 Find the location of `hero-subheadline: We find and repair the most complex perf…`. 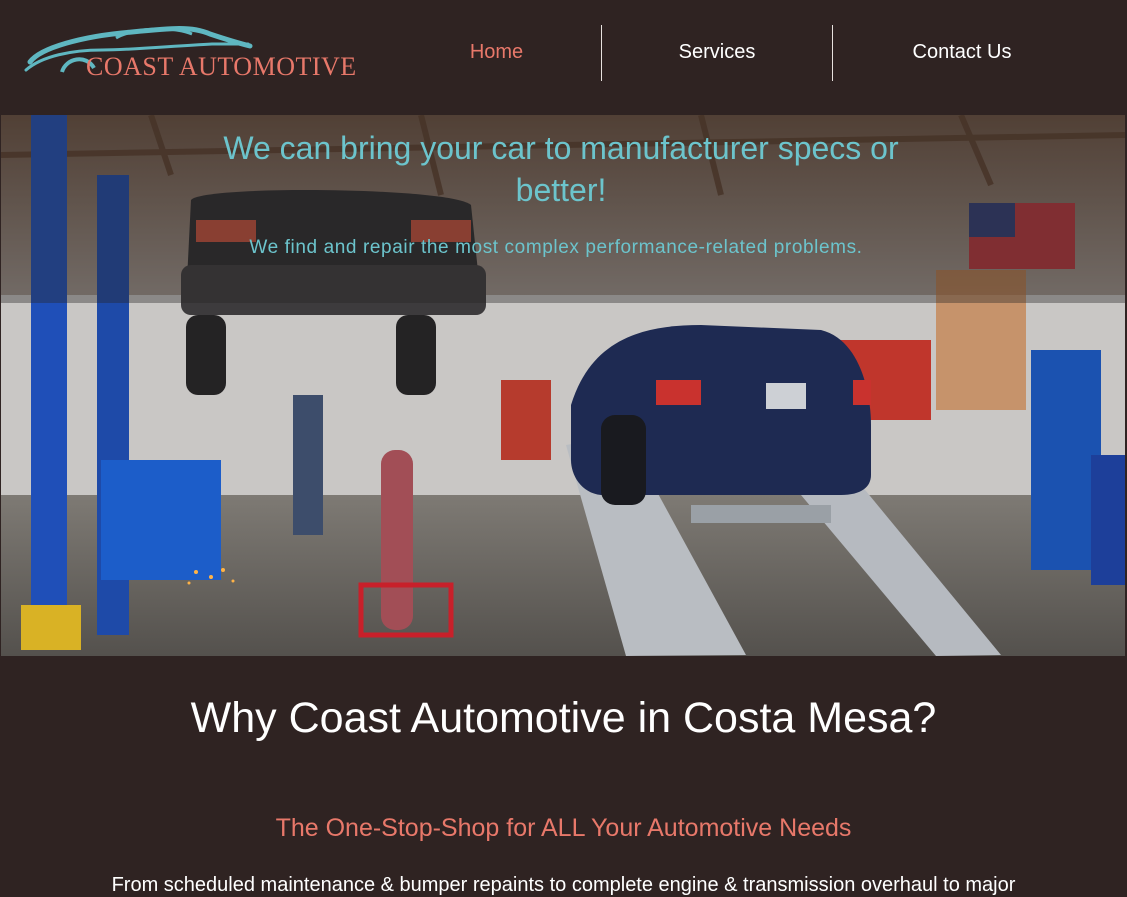

hero-subheadline: We find and repair the most complex perf… is located at coordinates (556, 247).